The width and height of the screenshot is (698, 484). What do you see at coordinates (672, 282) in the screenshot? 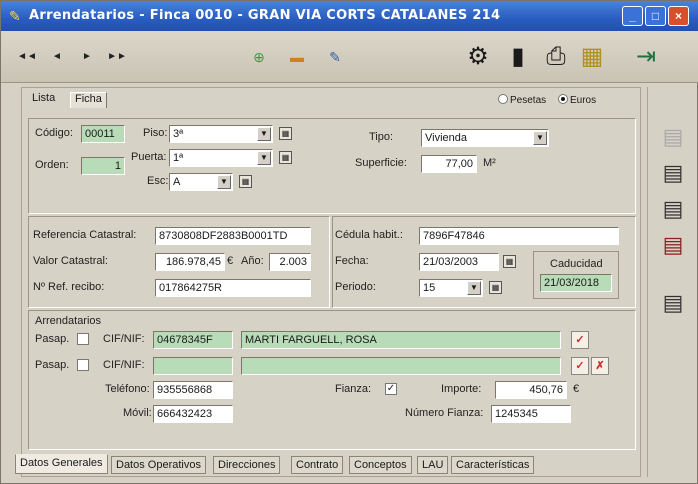
I see `side-toolbar: ▤ ▤ ▤ ▤ ▤` at bounding box center [672, 282].